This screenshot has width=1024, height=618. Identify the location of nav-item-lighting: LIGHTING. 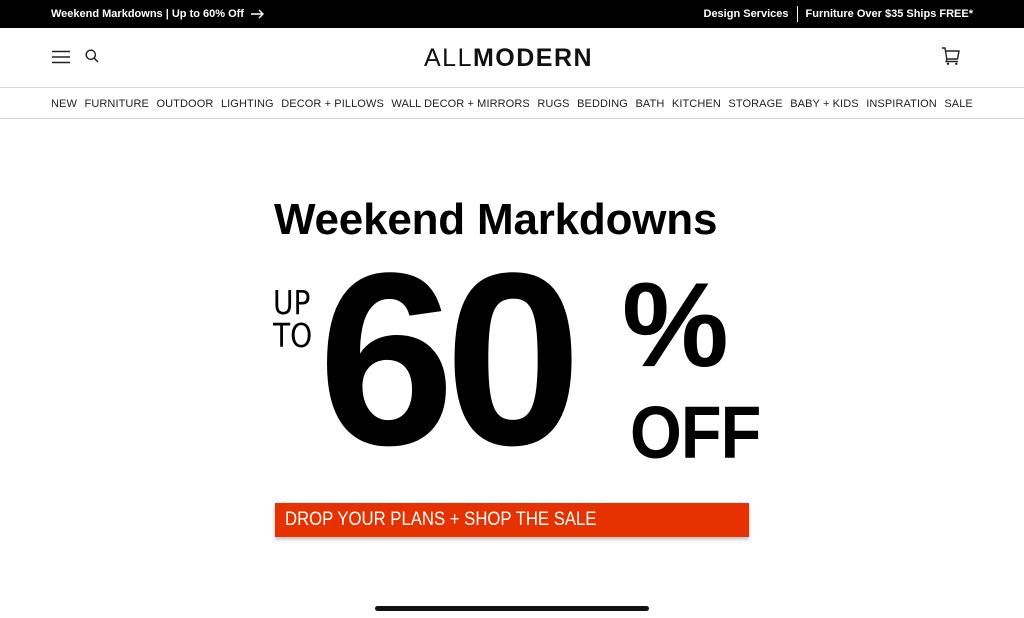
(247, 103).